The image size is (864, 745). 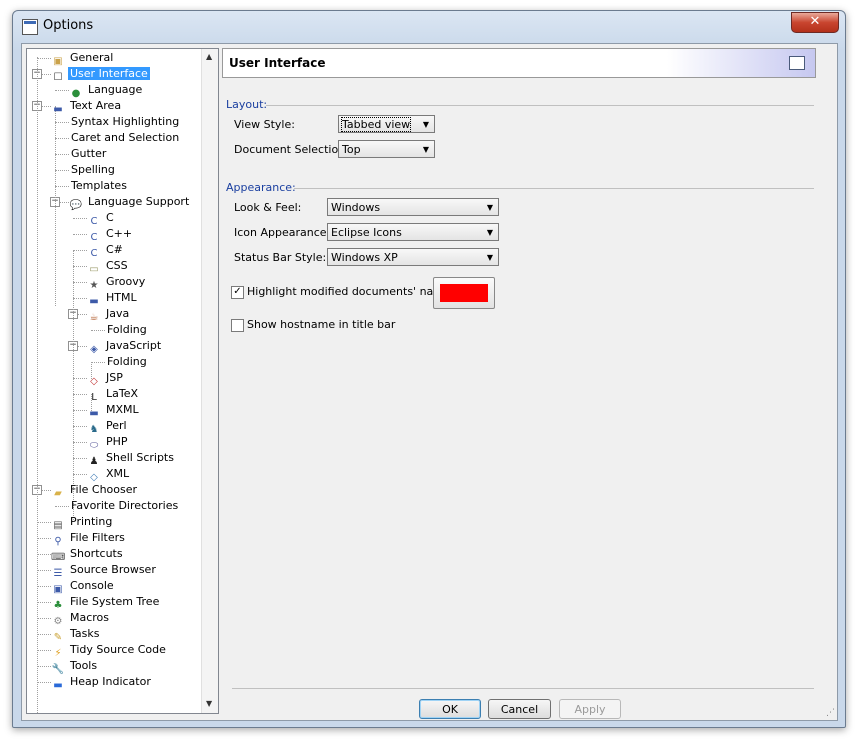 I want to click on tree-item-label: Templates, so click(x=99, y=185).